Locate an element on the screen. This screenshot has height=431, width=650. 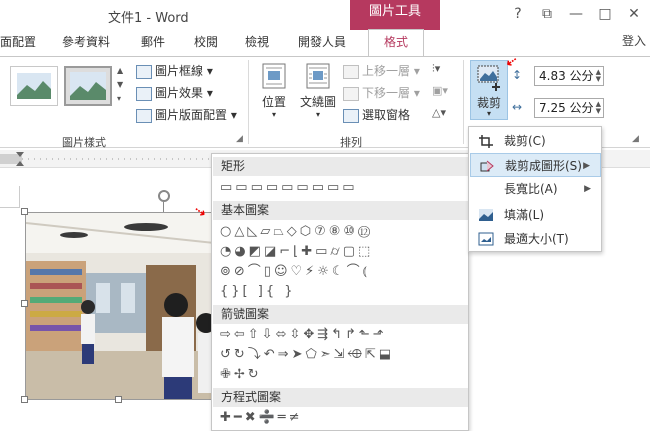
minimize-button: — is located at coordinates (576, 14).